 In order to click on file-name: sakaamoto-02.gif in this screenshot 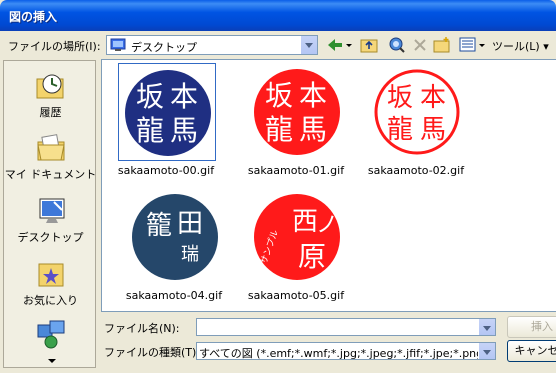, I will do `click(416, 170)`.